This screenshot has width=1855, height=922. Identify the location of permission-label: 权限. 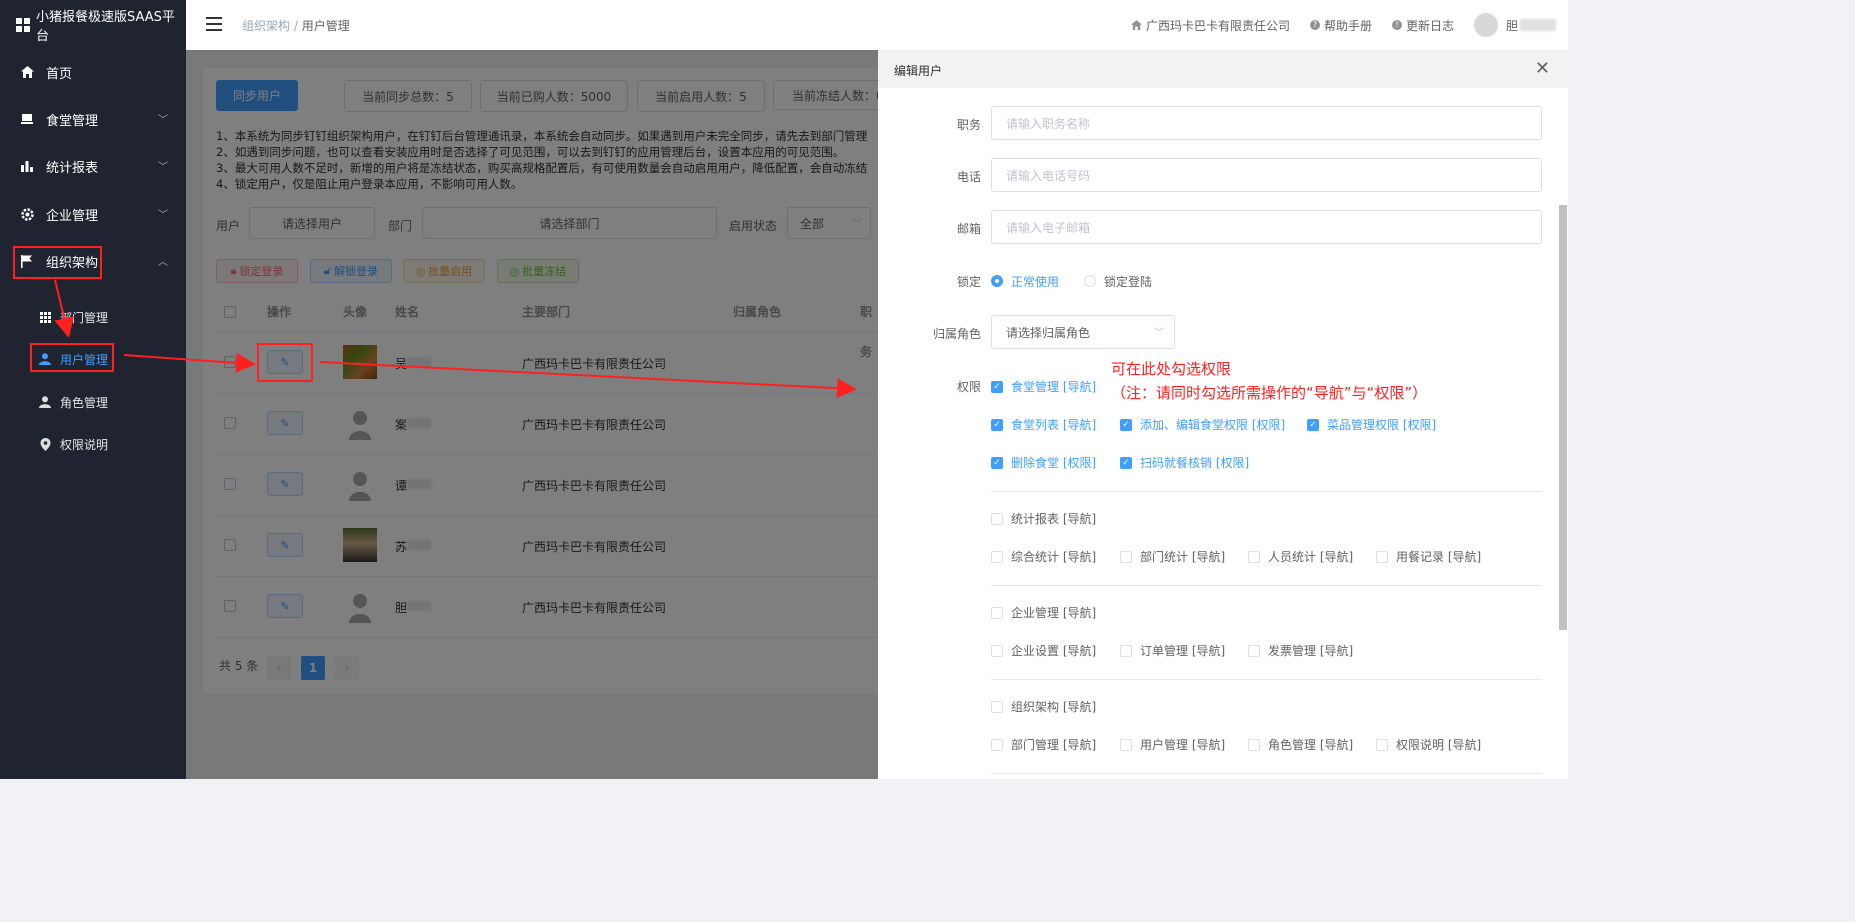
(968, 387).